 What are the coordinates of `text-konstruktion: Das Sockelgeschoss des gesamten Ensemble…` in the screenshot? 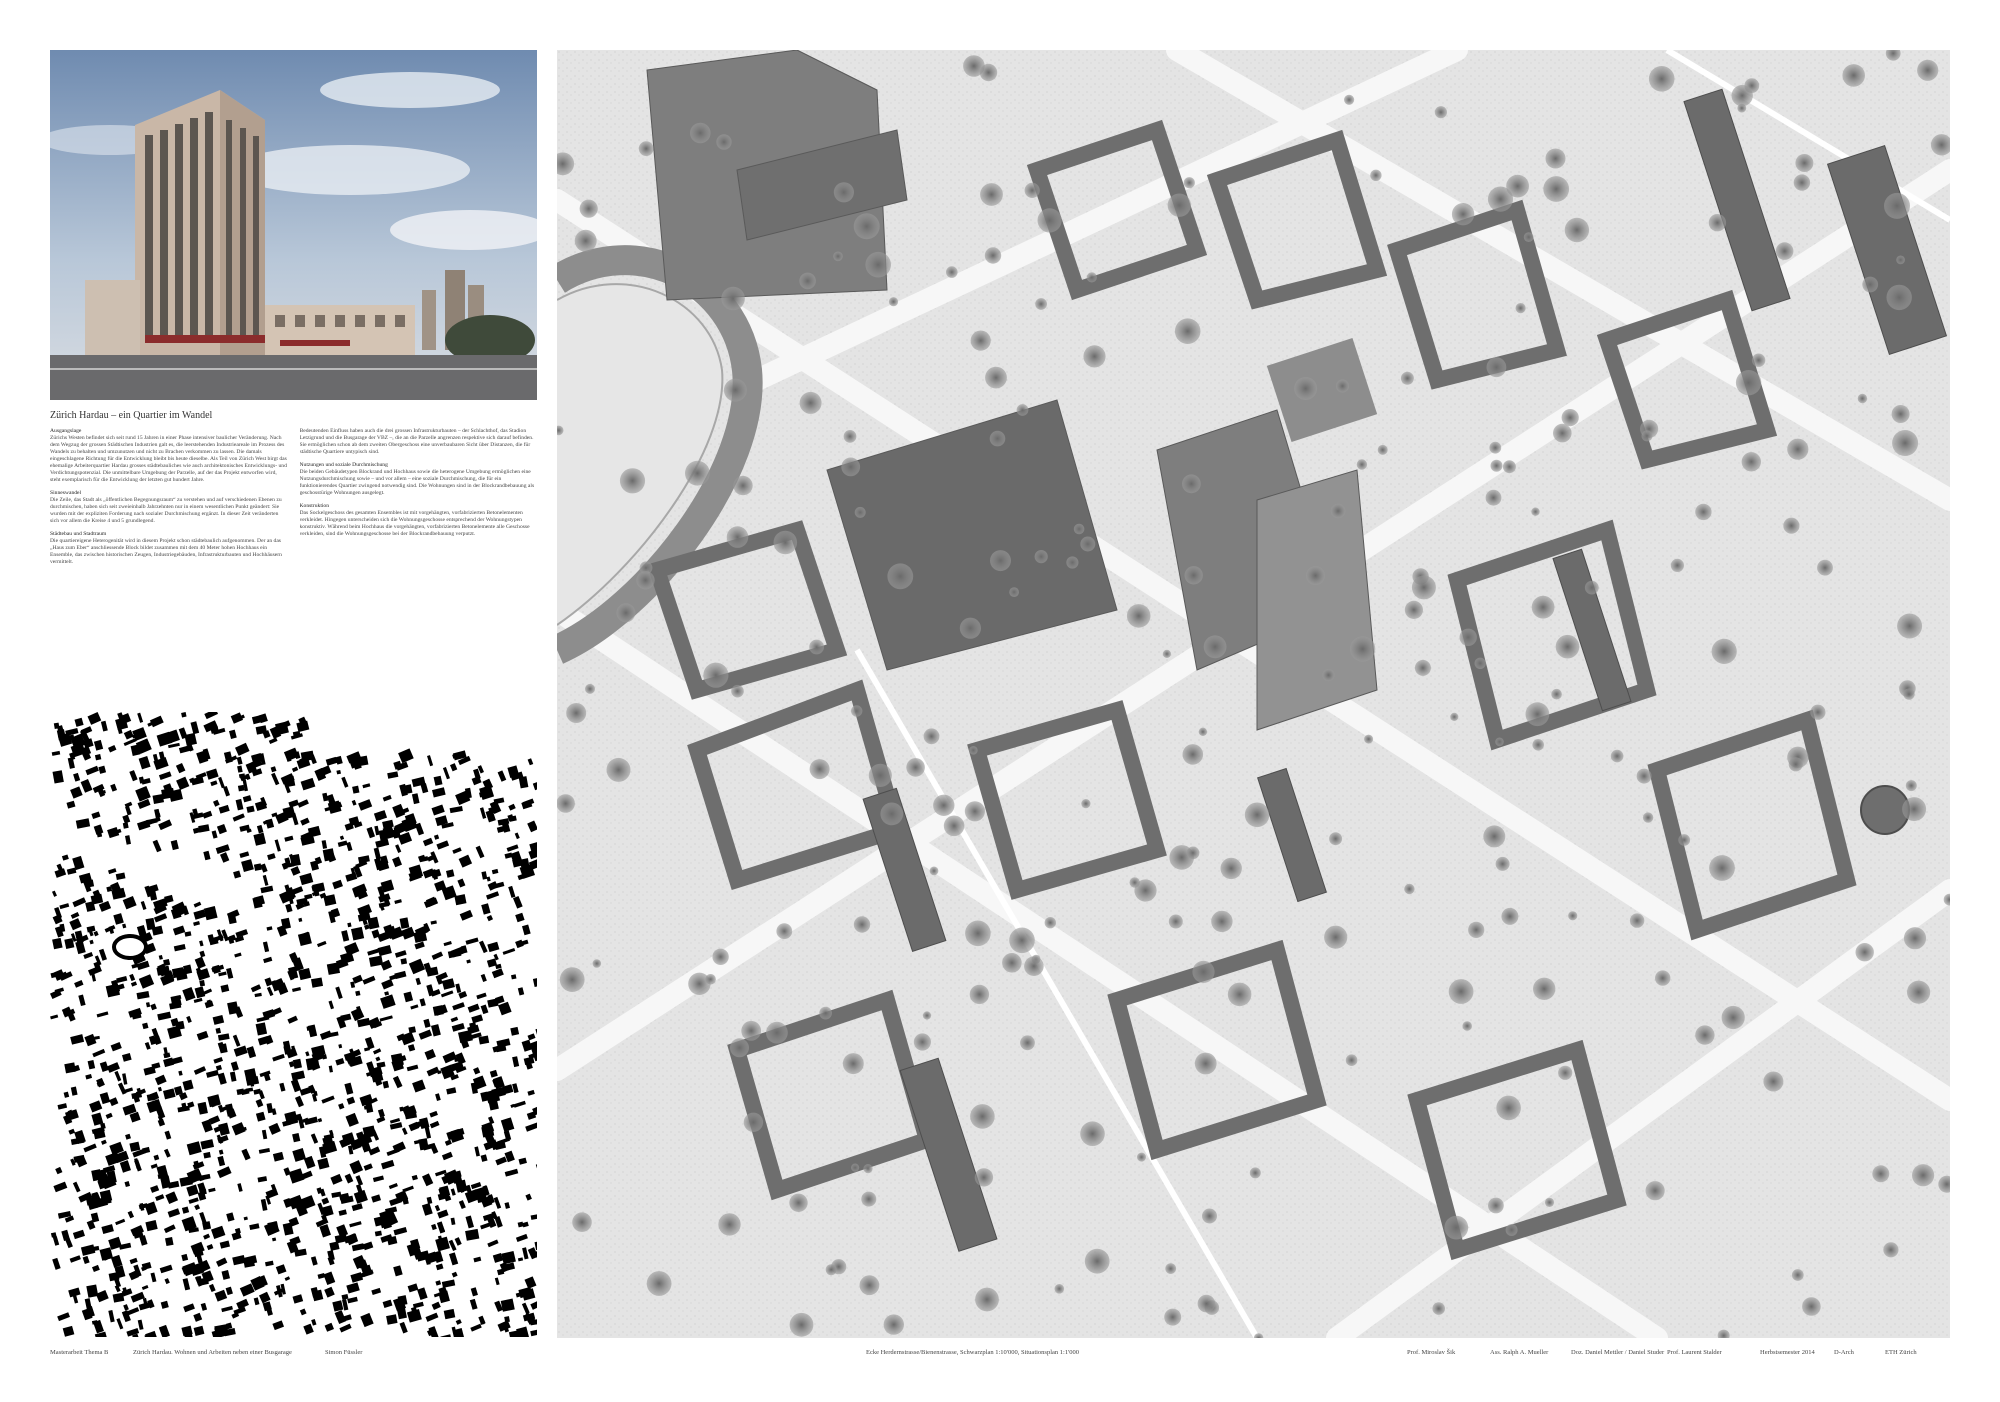 It's located at (414, 523).